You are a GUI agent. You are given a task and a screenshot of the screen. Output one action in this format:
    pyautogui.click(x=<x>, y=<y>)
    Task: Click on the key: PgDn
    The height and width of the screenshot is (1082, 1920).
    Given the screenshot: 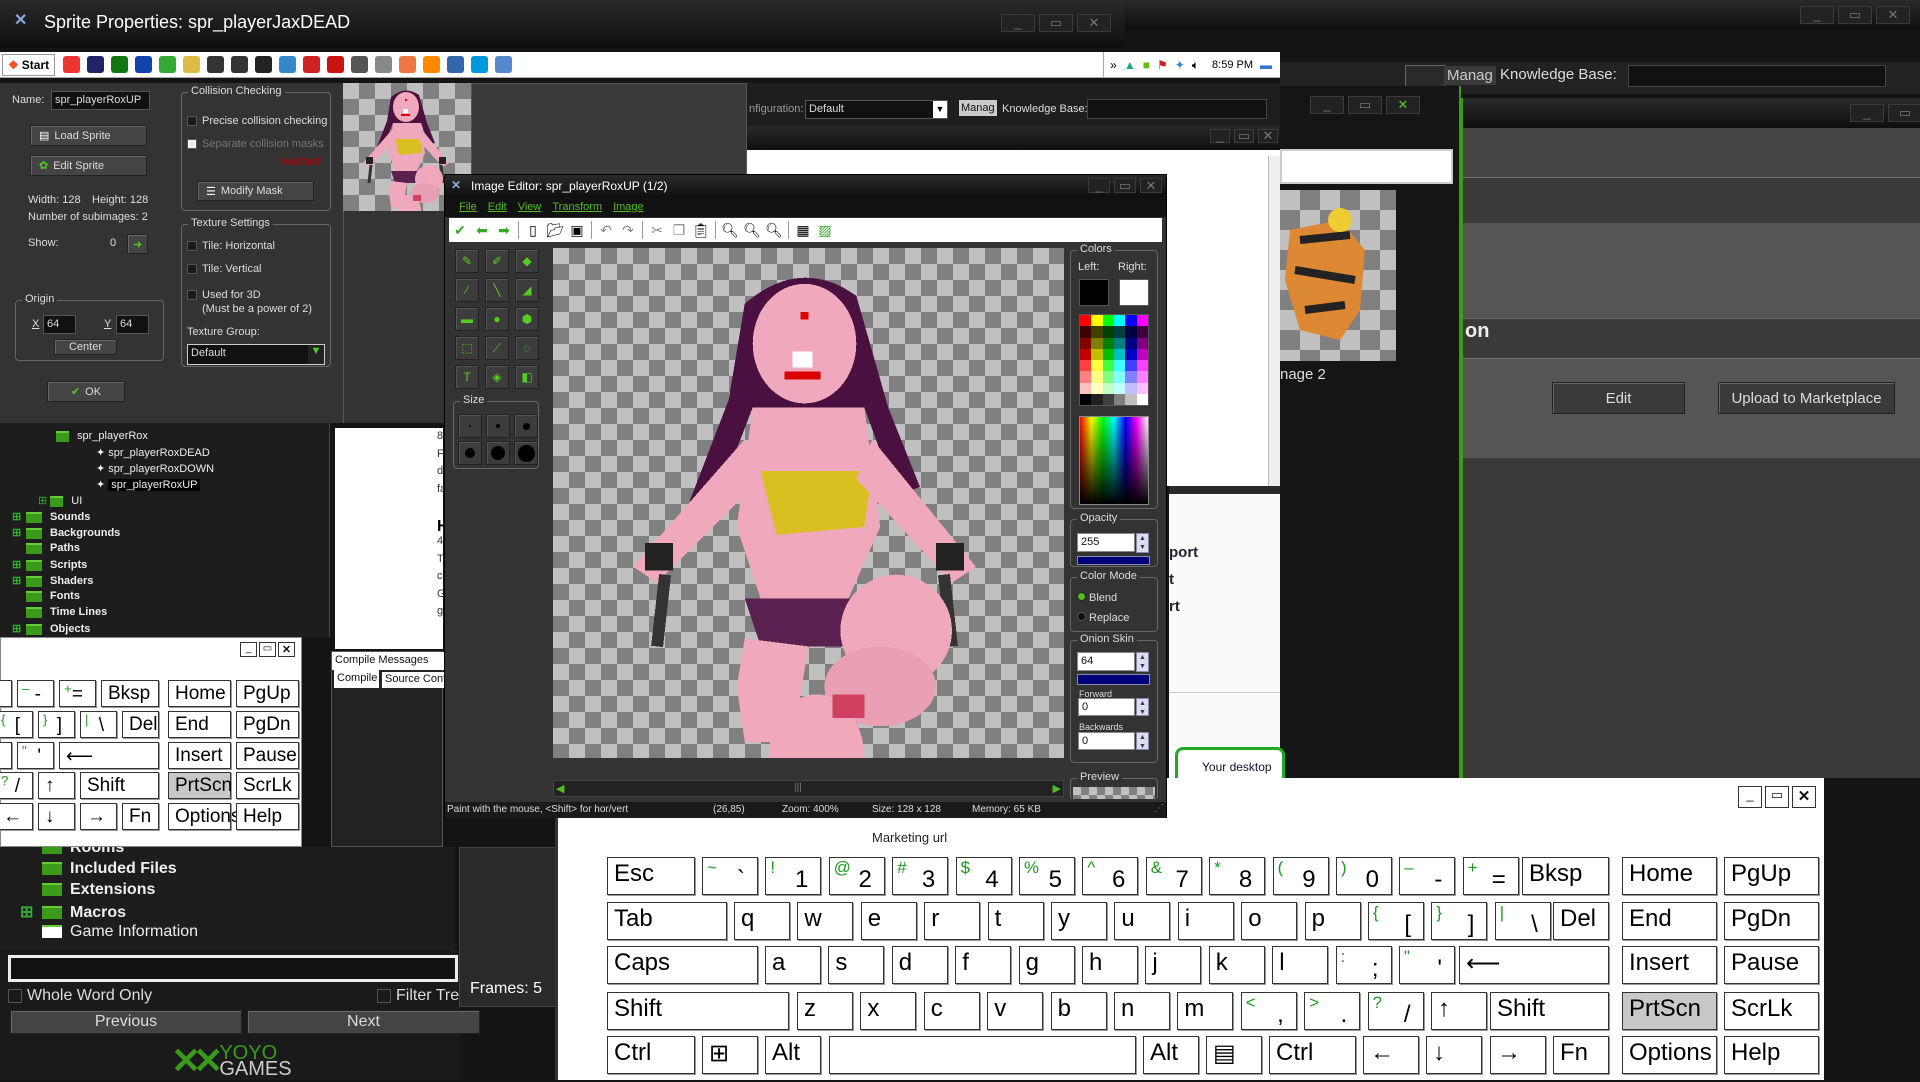 What is the action you would take?
    pyautogui.click(x=1771, y=921)
    